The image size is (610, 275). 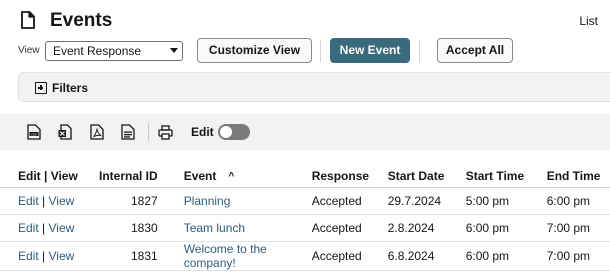 What do you see at coordinates (426, 201) in the screenshot?
I see `start-date-cell: 29.7.2024` at bounding box center [426, 201].